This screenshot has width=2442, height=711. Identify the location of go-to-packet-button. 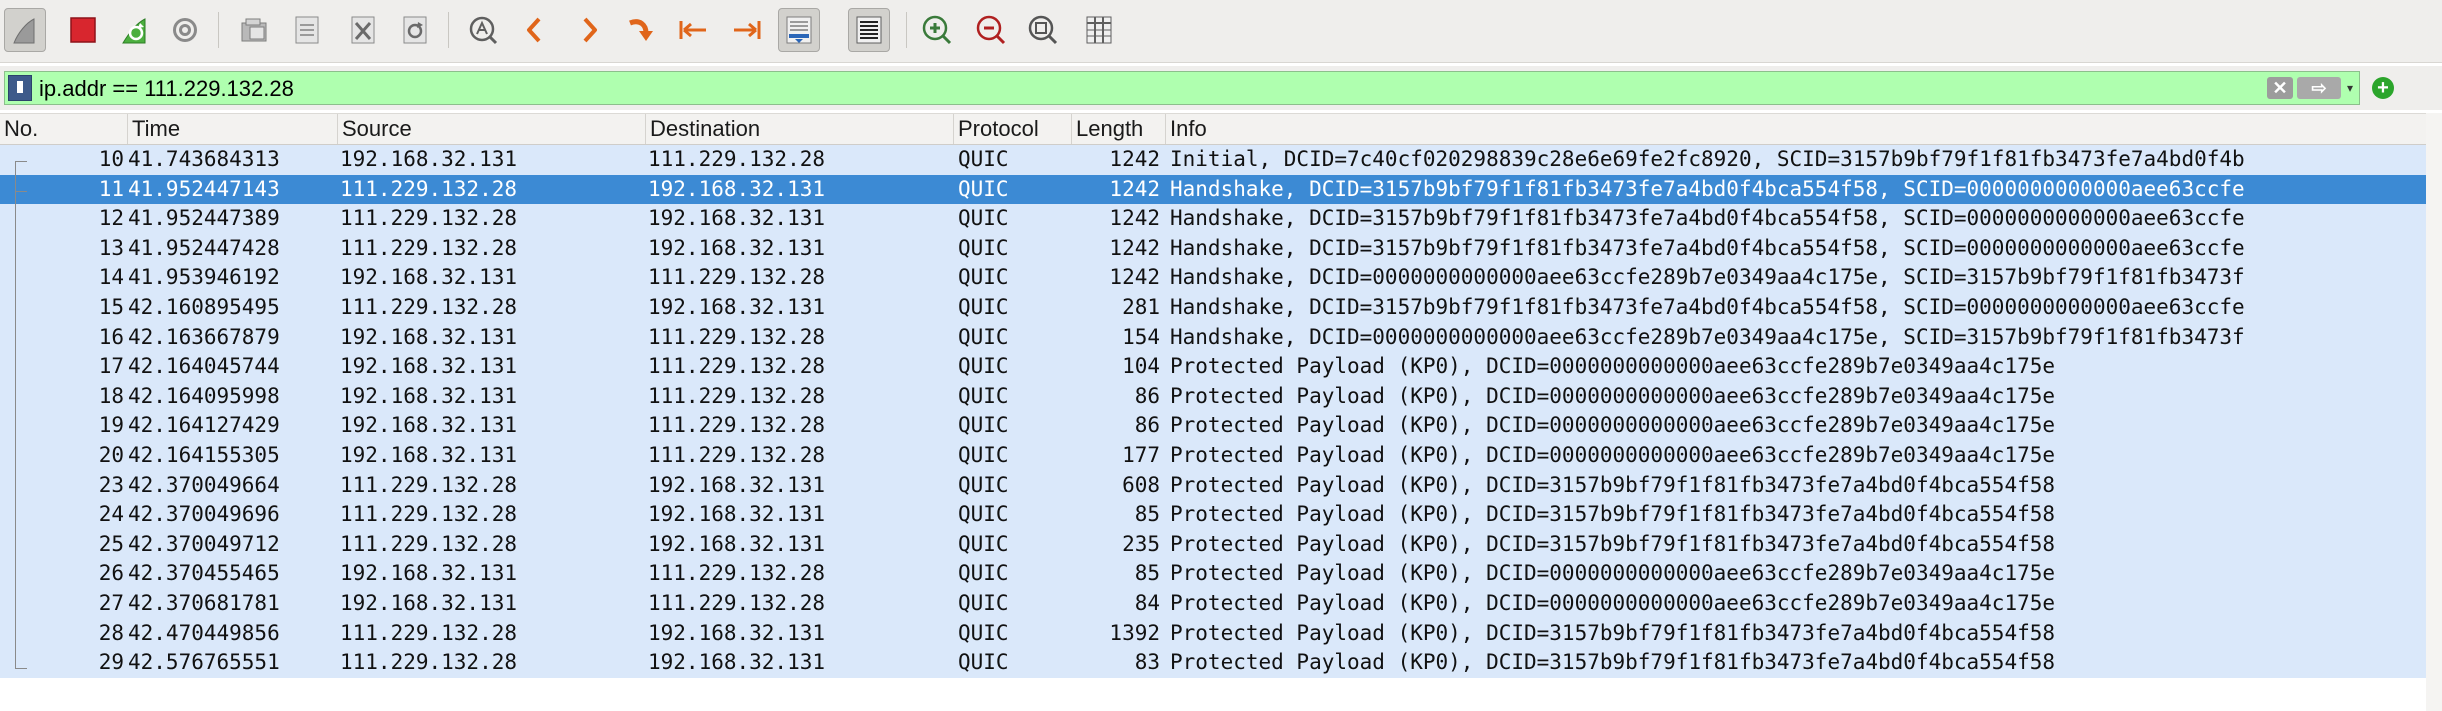
(641, 30).